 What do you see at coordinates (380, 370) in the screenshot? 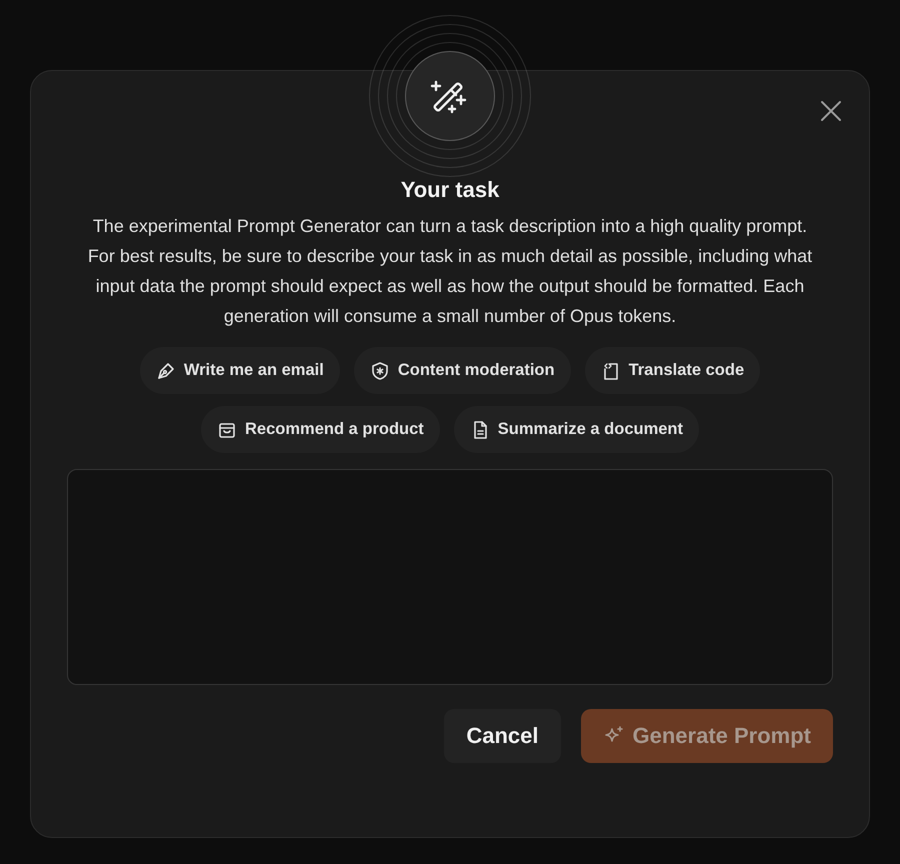
I see `shield-icon` at bounding box center [380, 370].